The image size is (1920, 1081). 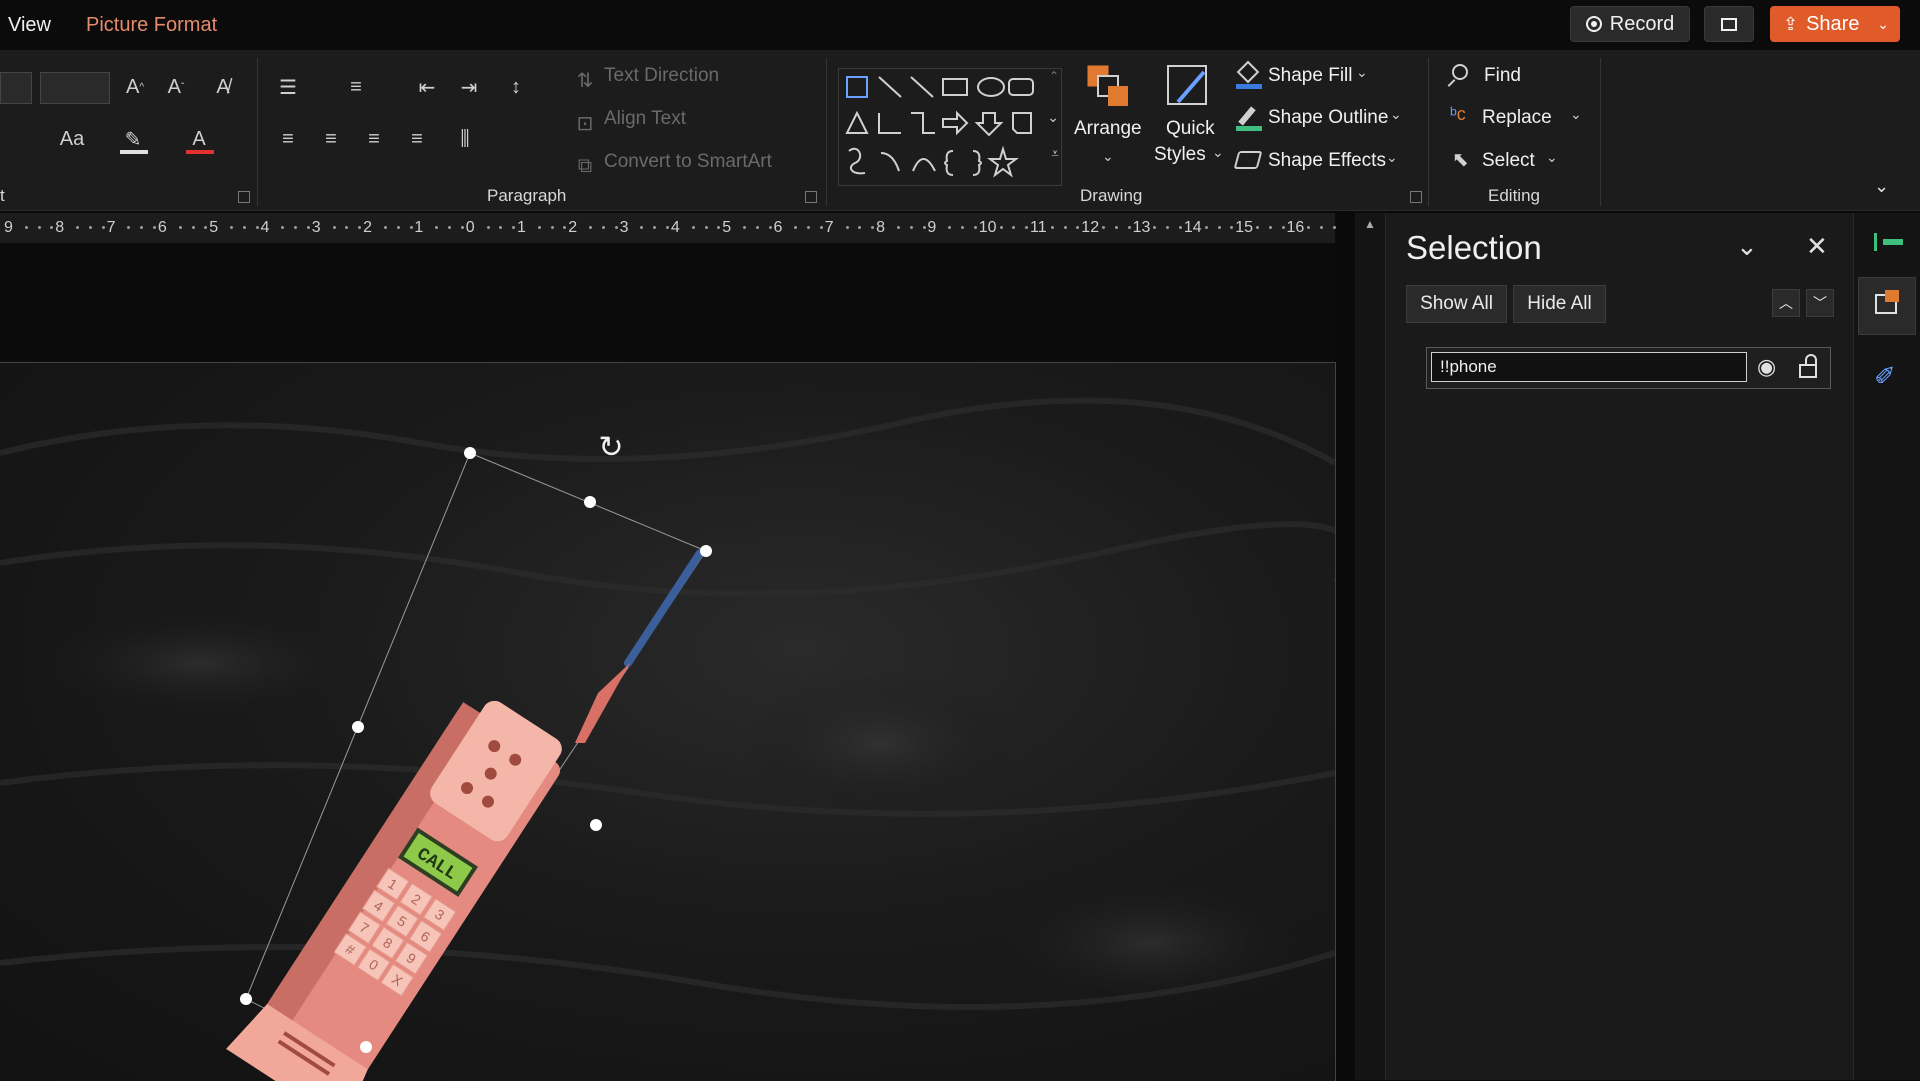 I want to click on ribbon-collapse-chevron-icon: ⌄, so click(x=1881, y=186).